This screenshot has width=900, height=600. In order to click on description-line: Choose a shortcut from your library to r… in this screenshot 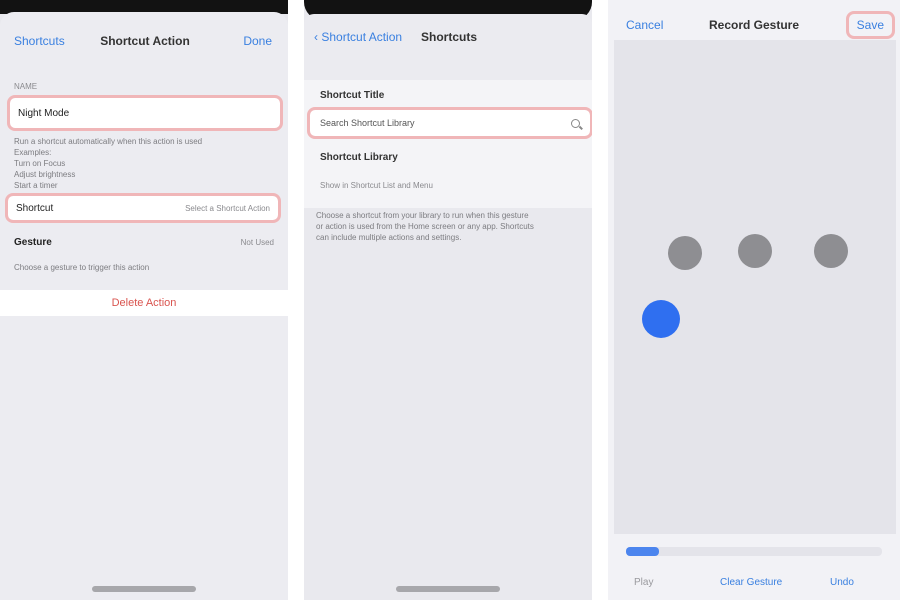, I will do `click(422, 215)`.